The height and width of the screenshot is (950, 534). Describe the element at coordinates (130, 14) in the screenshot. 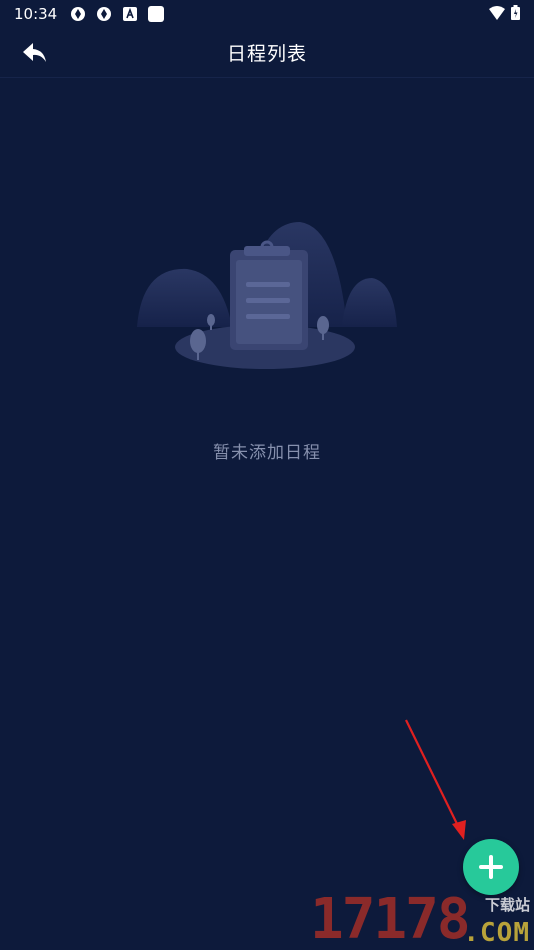

I see `a-icon` at that location.